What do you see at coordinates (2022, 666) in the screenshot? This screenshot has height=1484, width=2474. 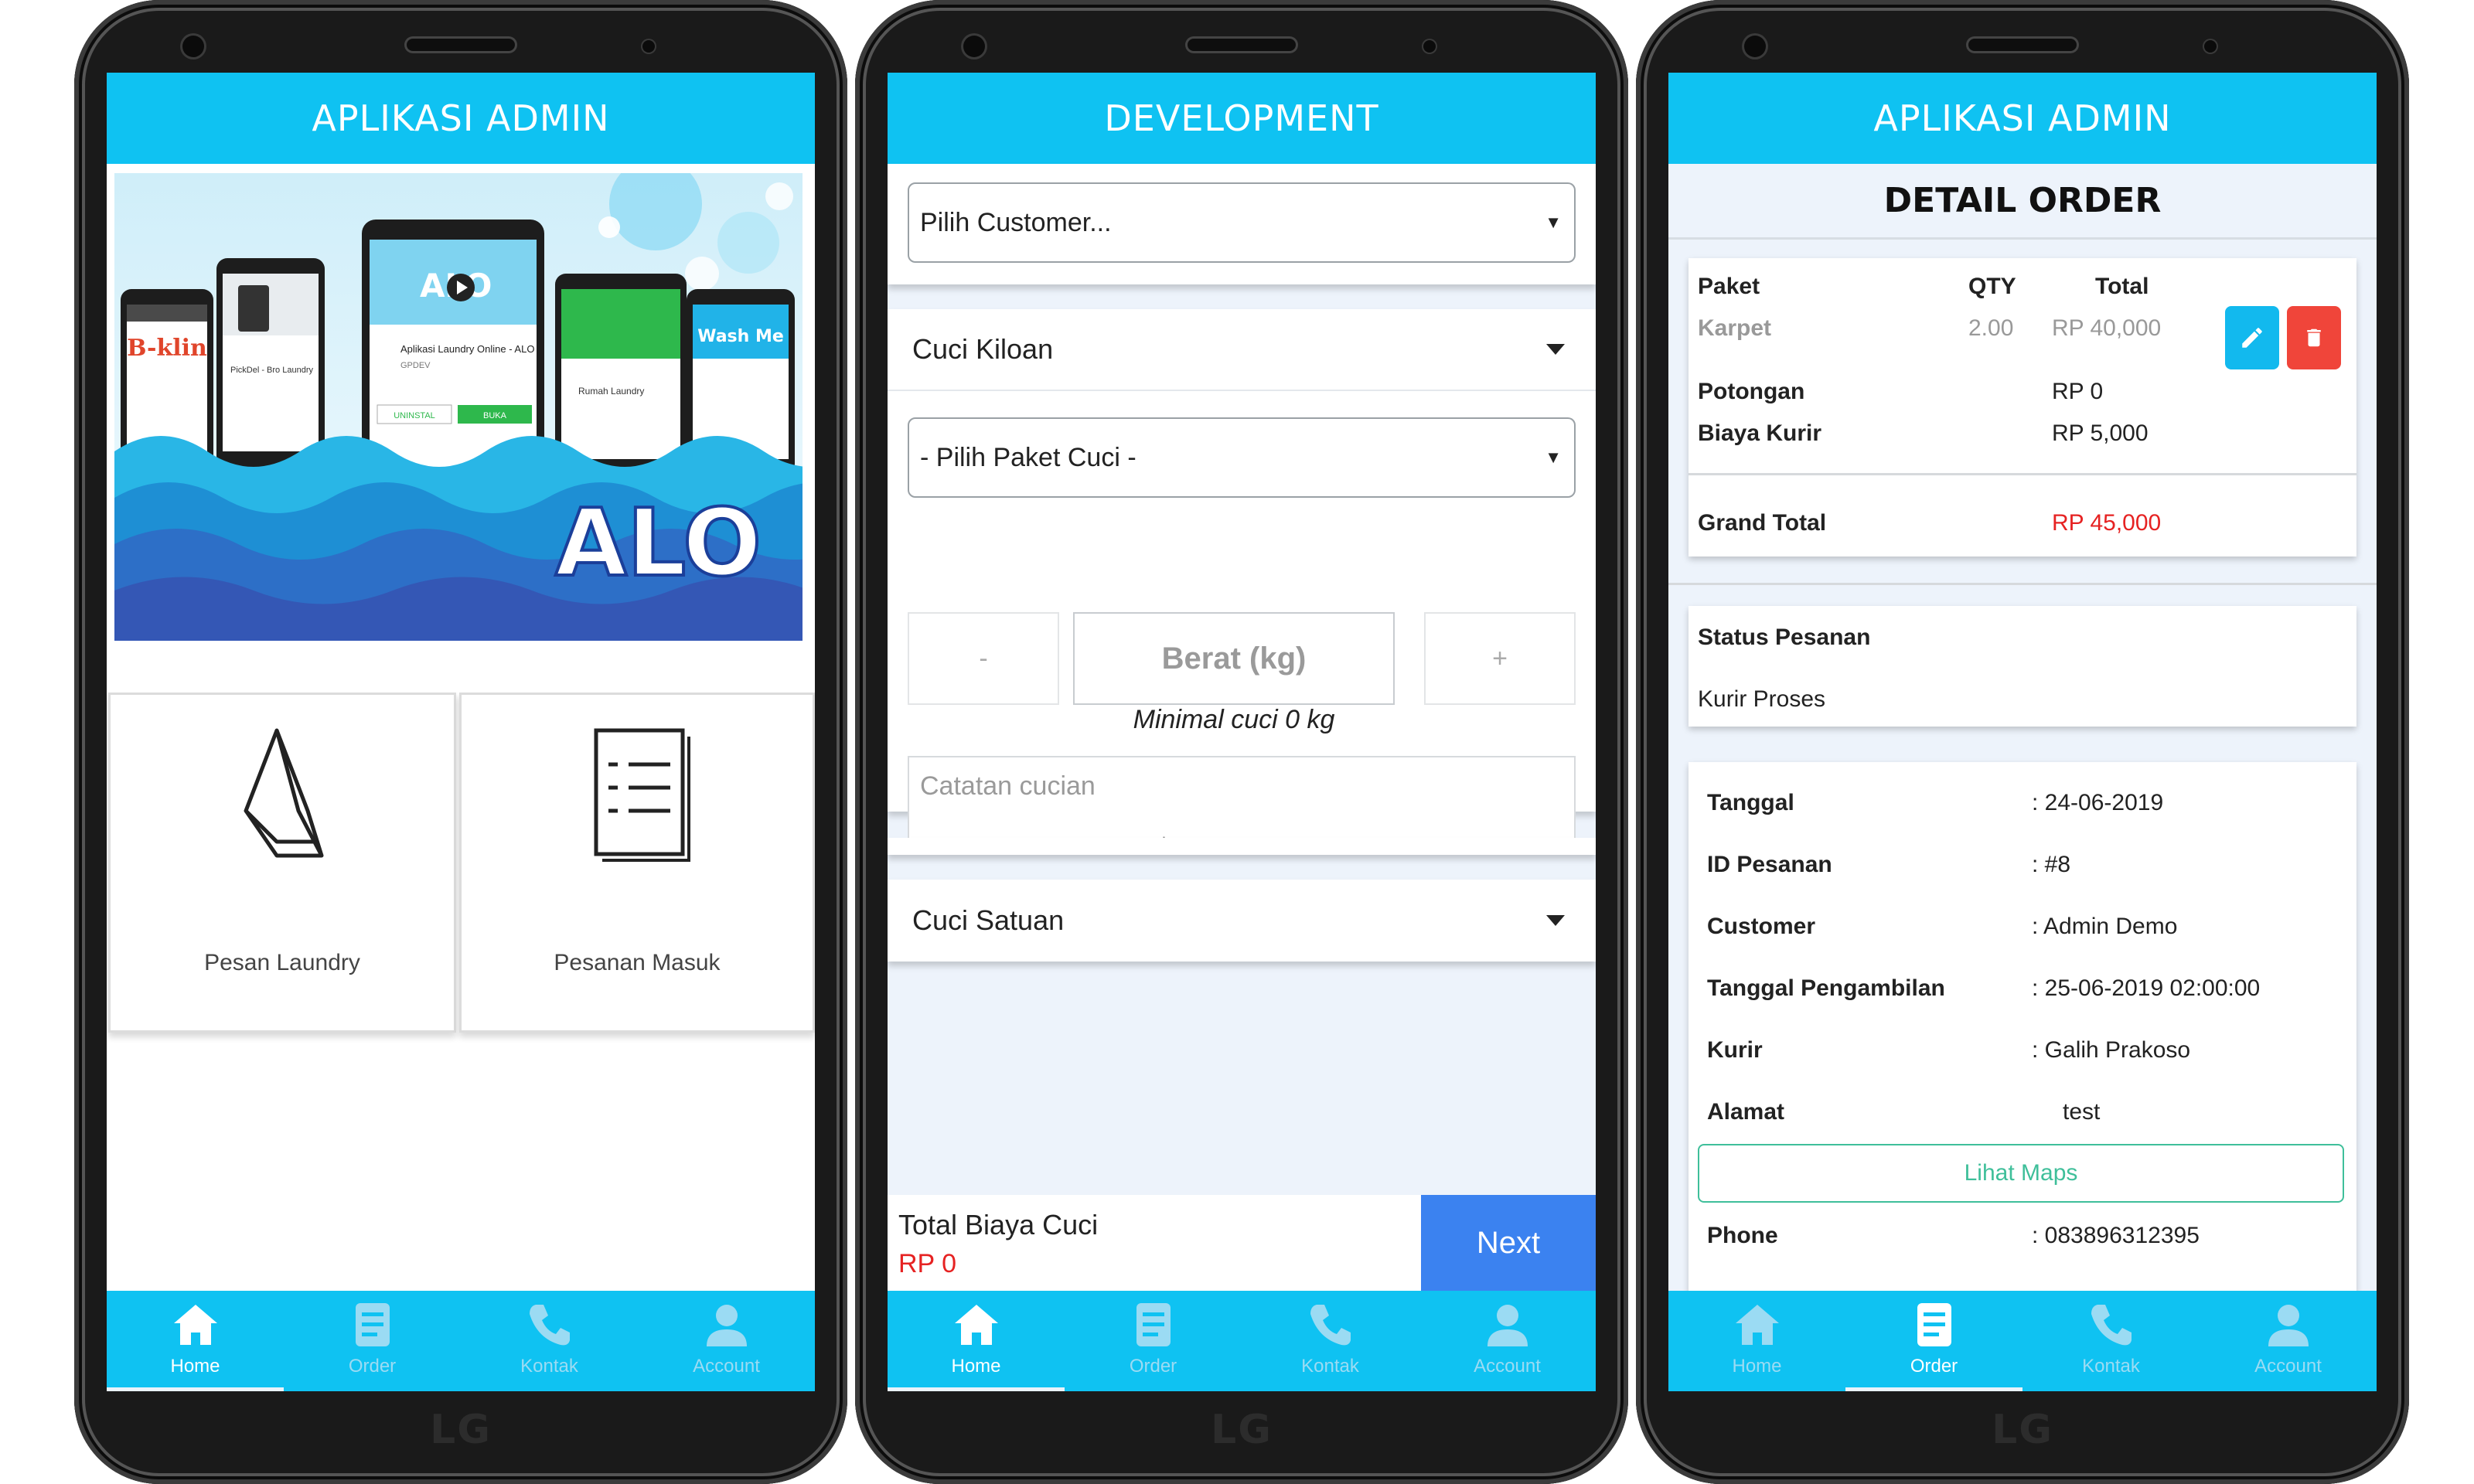 I see `status-card: Status Pesanan Kurir Proses` at bounding box center [2022, 666].